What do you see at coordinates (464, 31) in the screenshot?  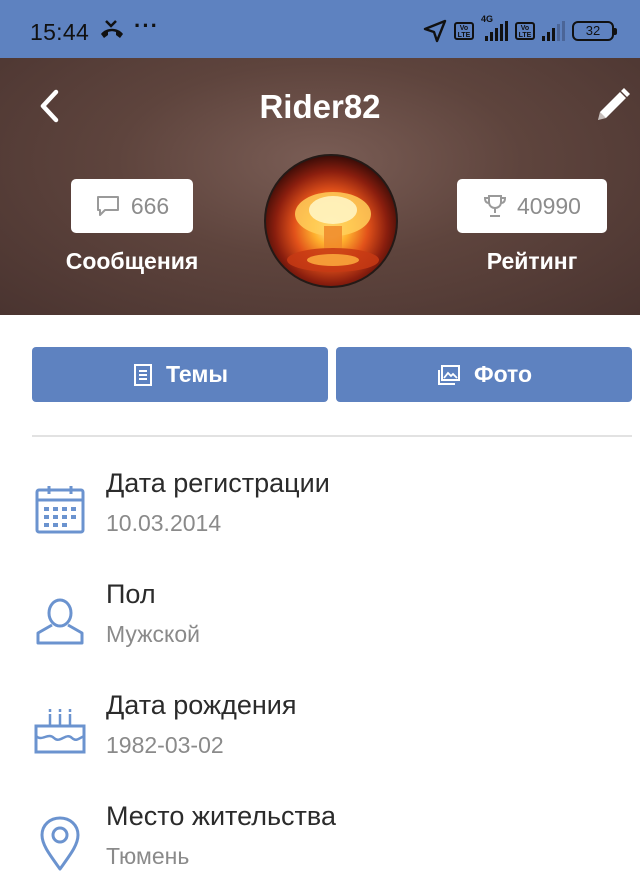 I see `volte-icon: Vo LTE` at bounding box center [464, 31].